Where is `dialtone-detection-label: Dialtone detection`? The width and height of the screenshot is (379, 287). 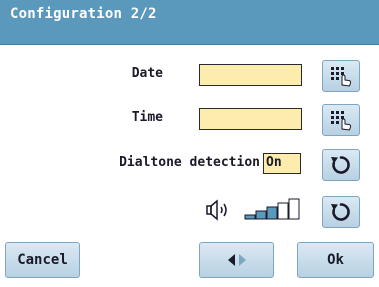
dialtone-detection-label: Dialtone detection is located at coordinates (189, 162).